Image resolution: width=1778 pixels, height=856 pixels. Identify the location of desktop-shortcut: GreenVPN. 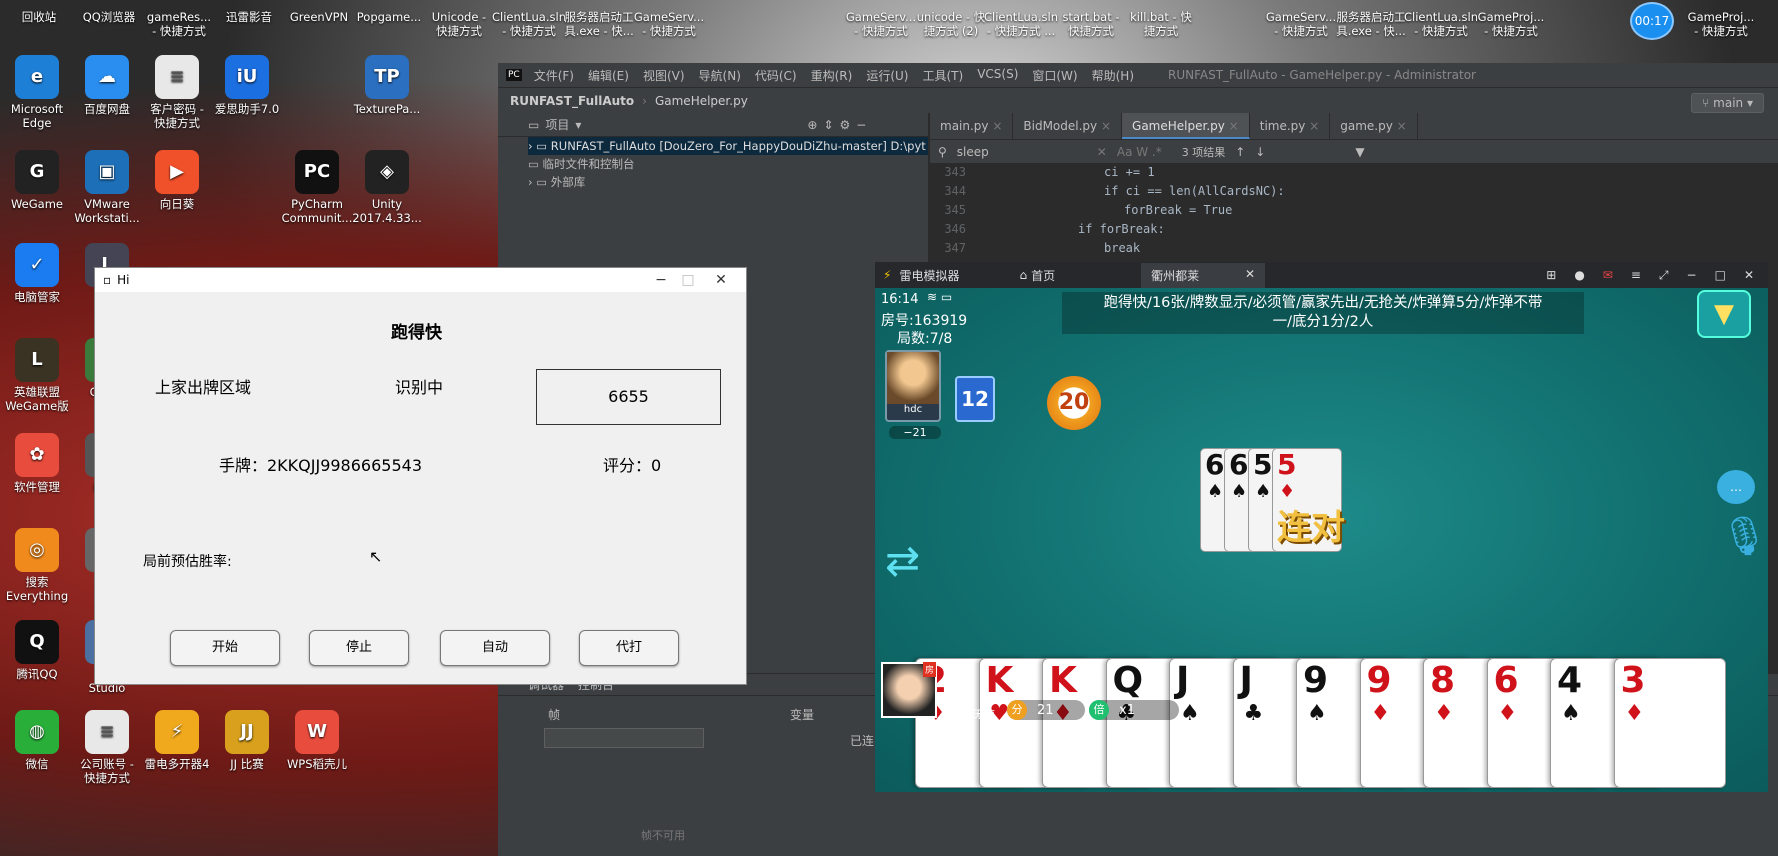
(319, 17).